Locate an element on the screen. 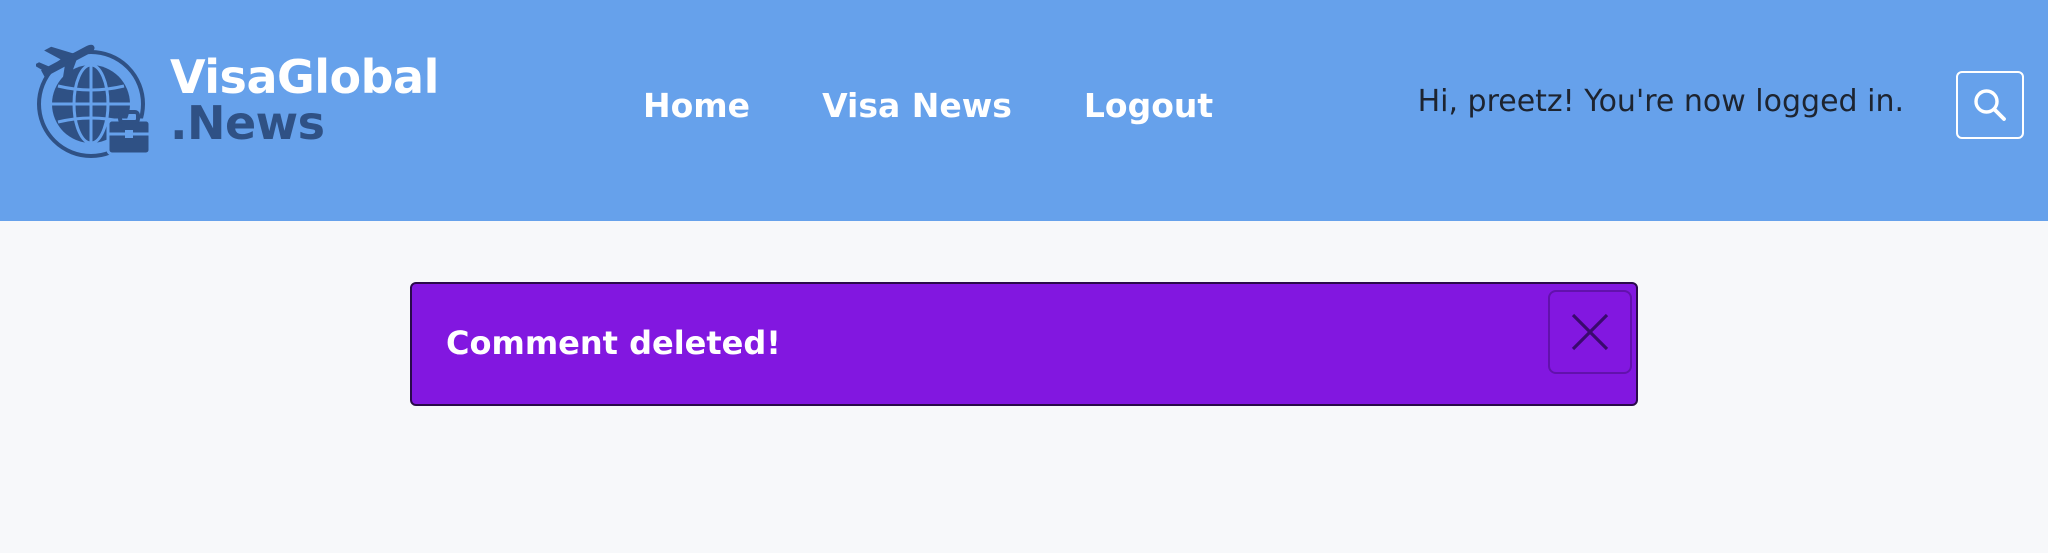 The height and width of the screenshot is (553, 2048). alert-message: Comment deleted! is located at coordinates (613, 343).